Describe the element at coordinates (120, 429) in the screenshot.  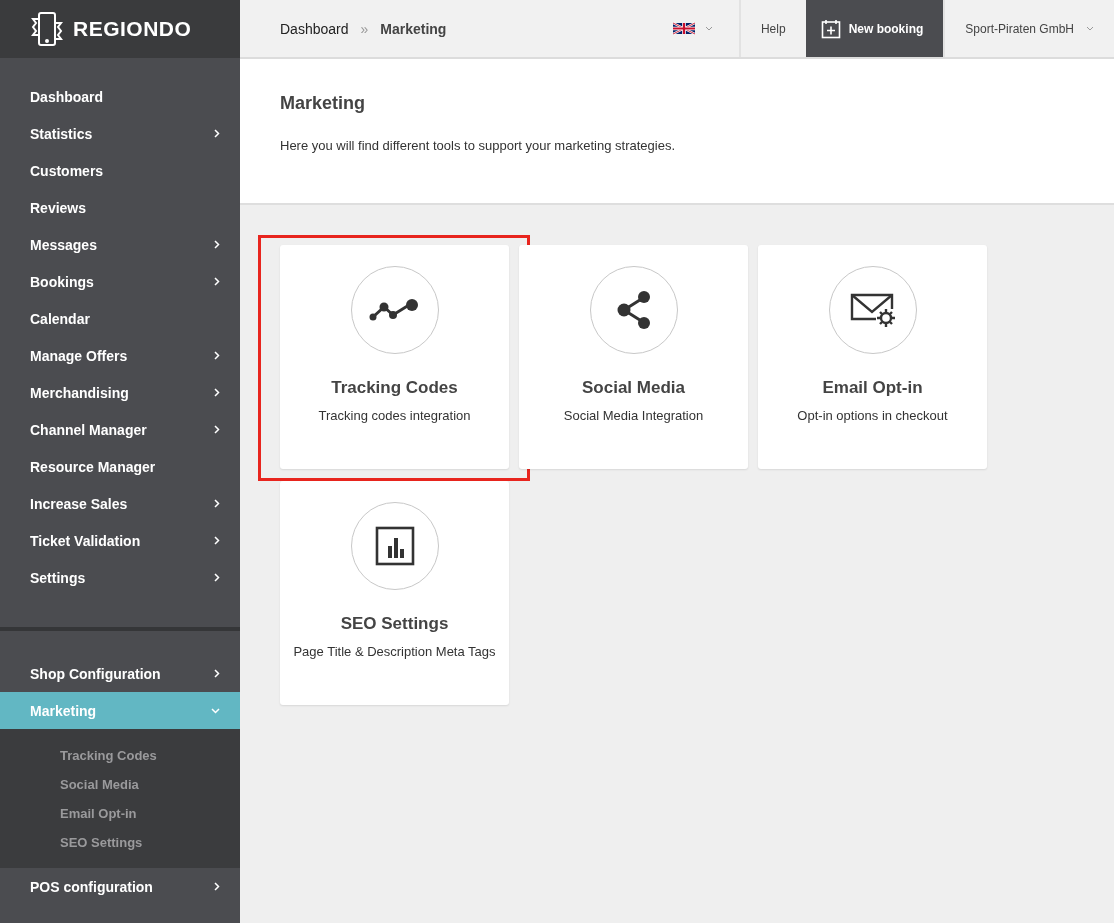
I see `sidebar-item: Channel Manager` at that location.